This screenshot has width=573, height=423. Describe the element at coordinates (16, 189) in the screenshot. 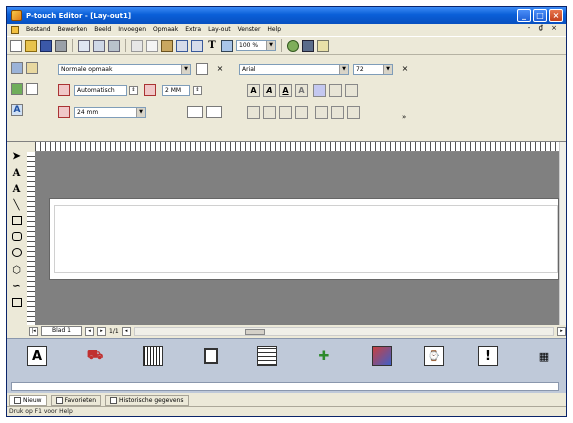

I see `vertical-text-tool-icon: A` at that location.